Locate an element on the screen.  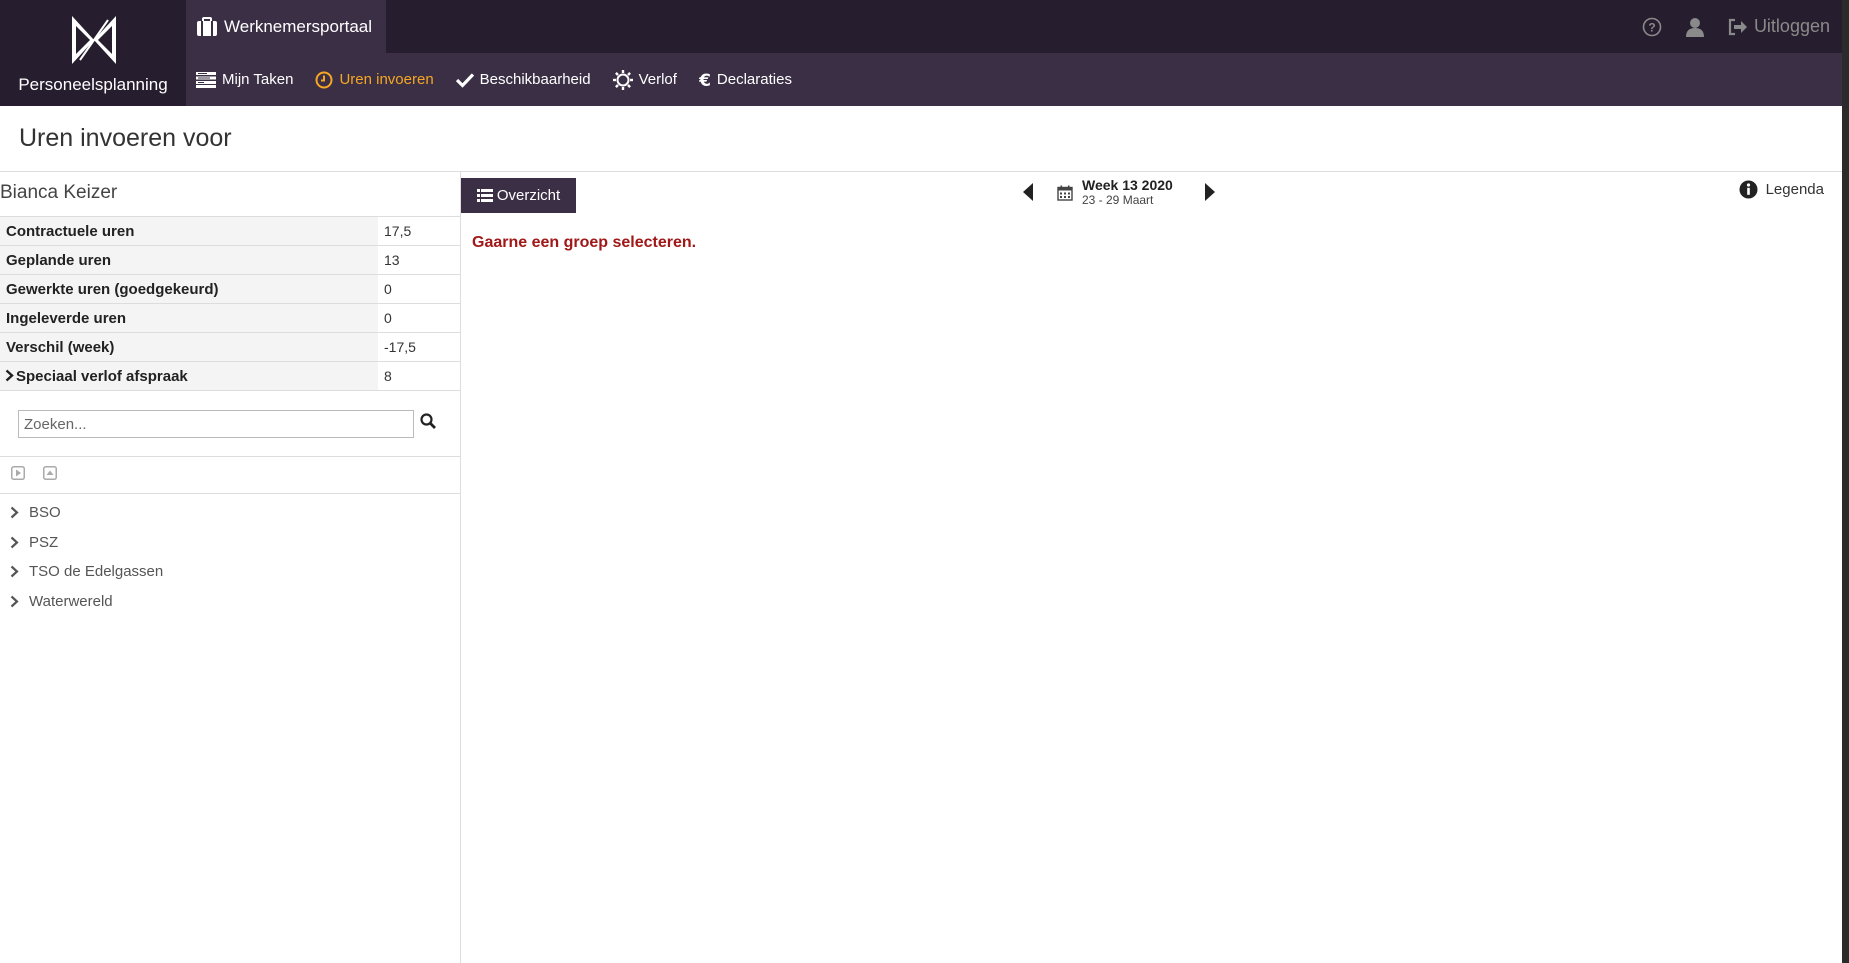
stat-label: Contractuele uren is located at coordinates (189, 231).